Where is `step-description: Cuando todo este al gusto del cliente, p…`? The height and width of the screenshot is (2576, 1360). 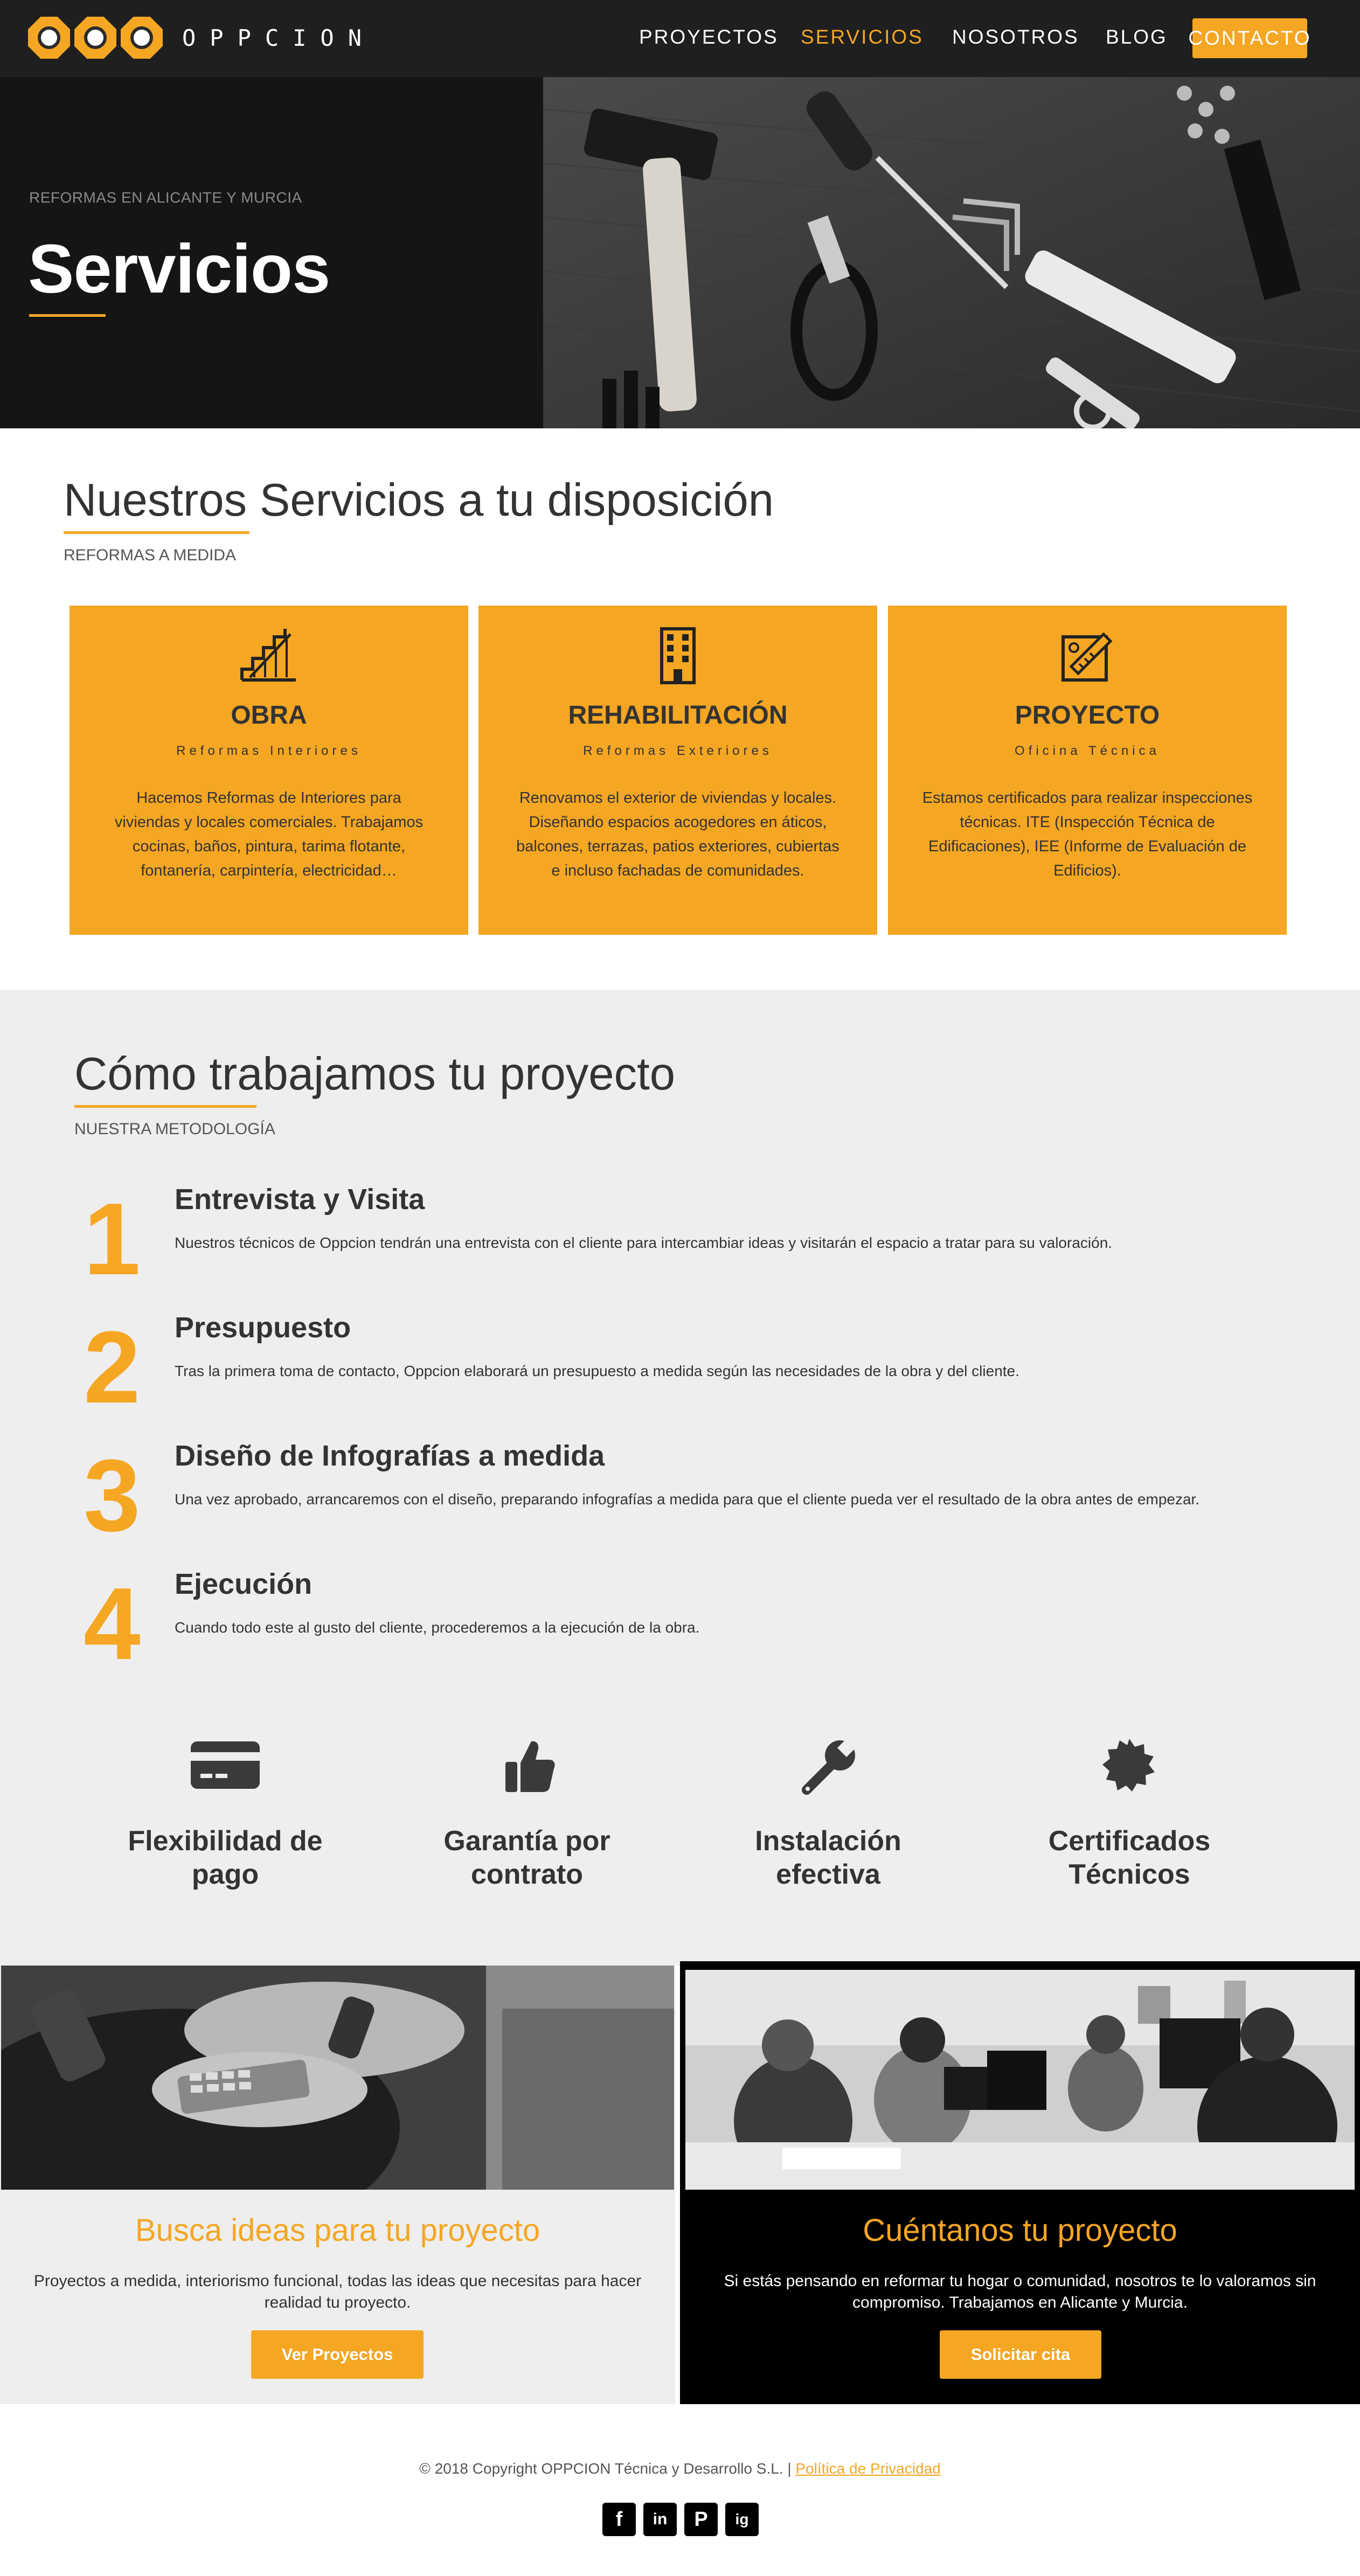 step-description: Cuando todo este al gusto del cliente, p… is located at coordinates (438, 1627).